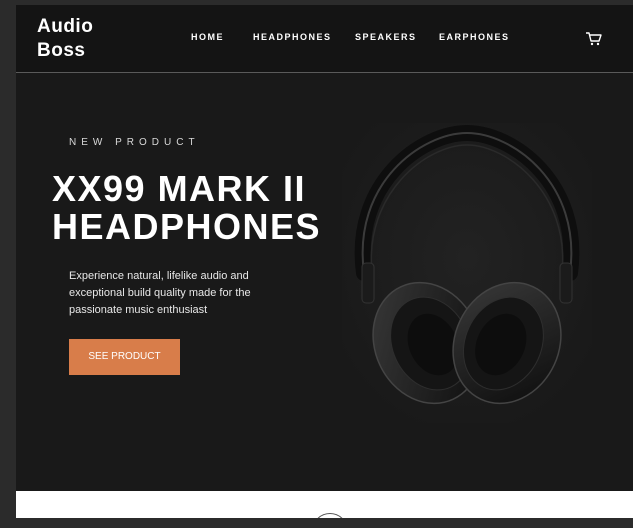 The width and height of the screenshot is (633, 528). I want to click on nav-speakers: SPEAKERS, so click(386, 37).